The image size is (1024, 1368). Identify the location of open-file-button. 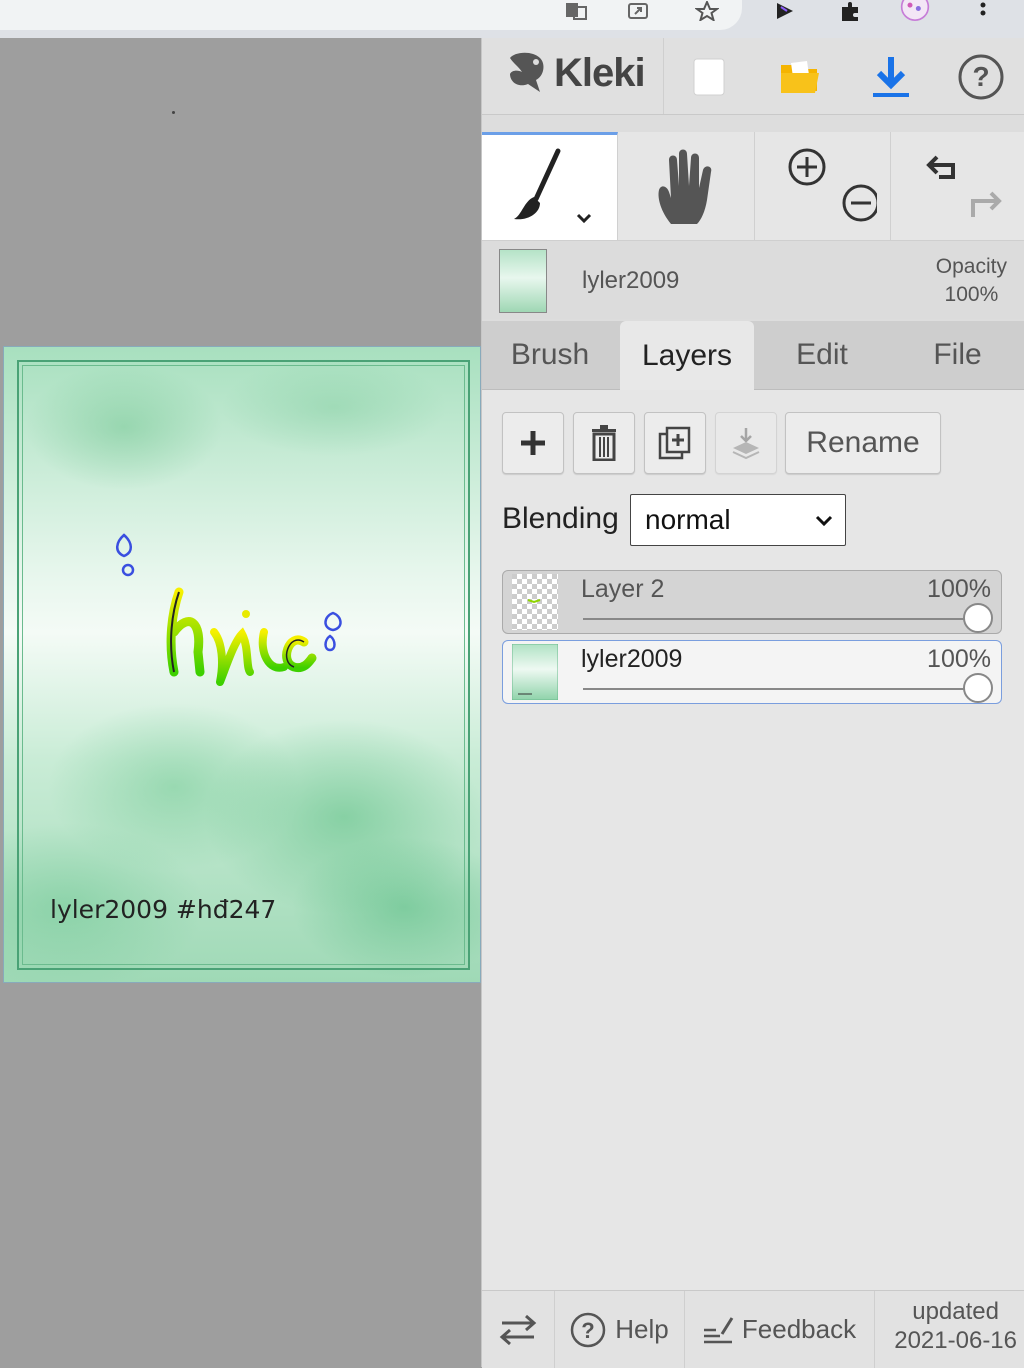
(800, 77).